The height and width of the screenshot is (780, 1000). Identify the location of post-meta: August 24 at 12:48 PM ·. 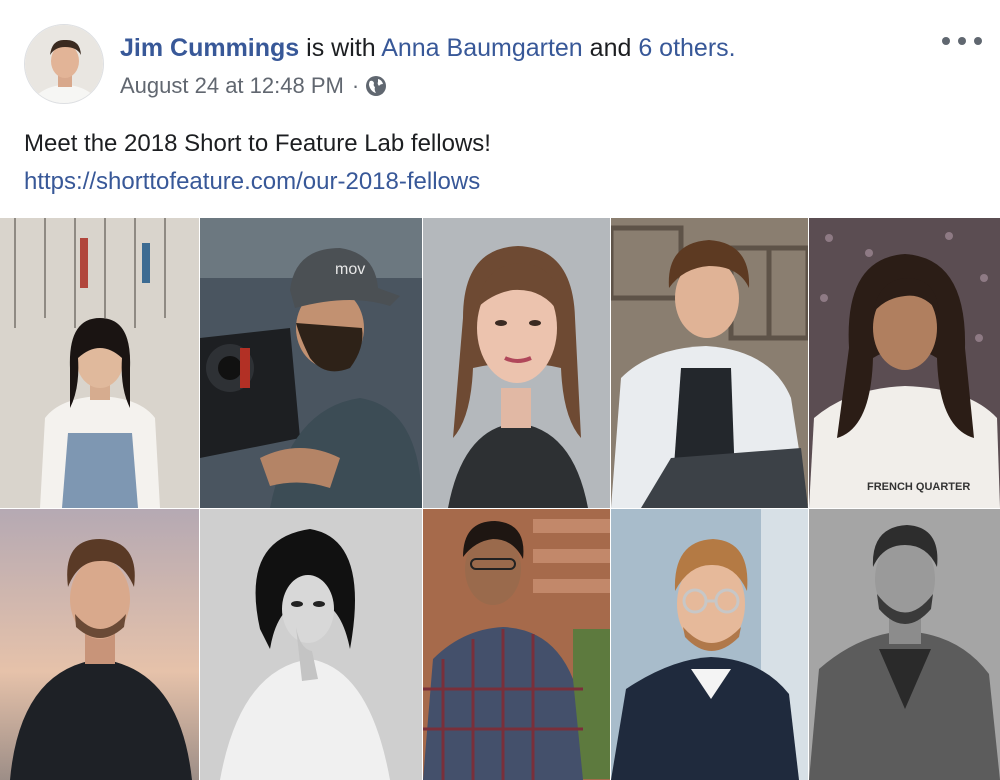
(253, 86).